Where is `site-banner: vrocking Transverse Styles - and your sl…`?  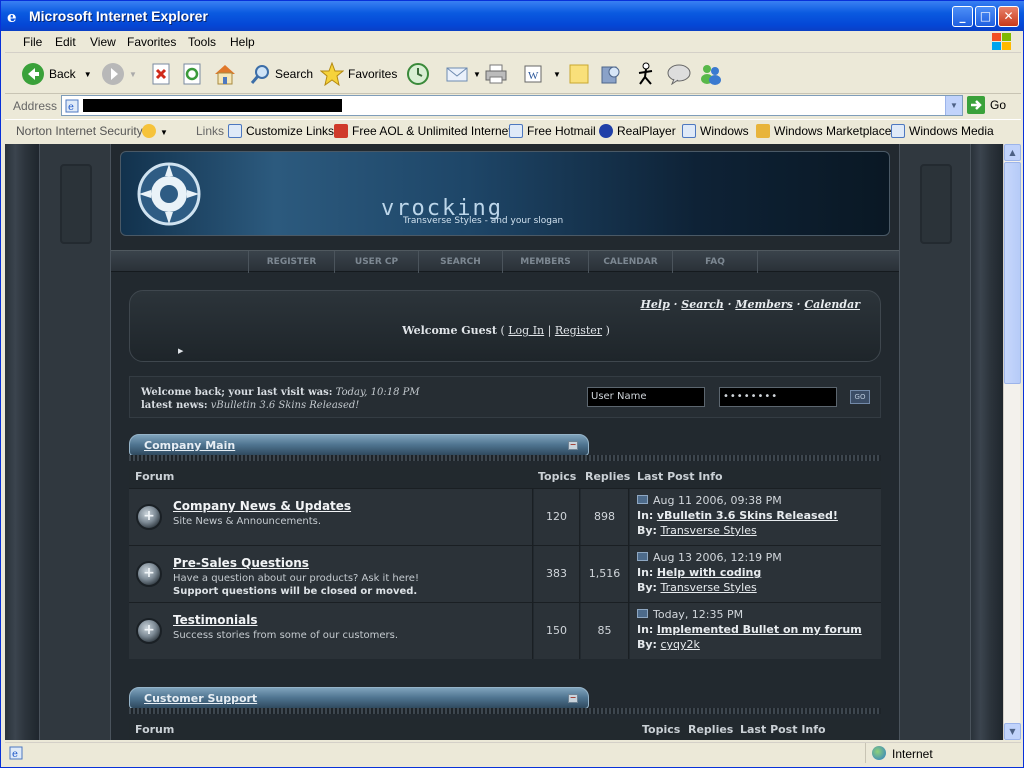 site-banner: vrocking Transverse Styles - and your sl… is located at coordinates (505, 193).